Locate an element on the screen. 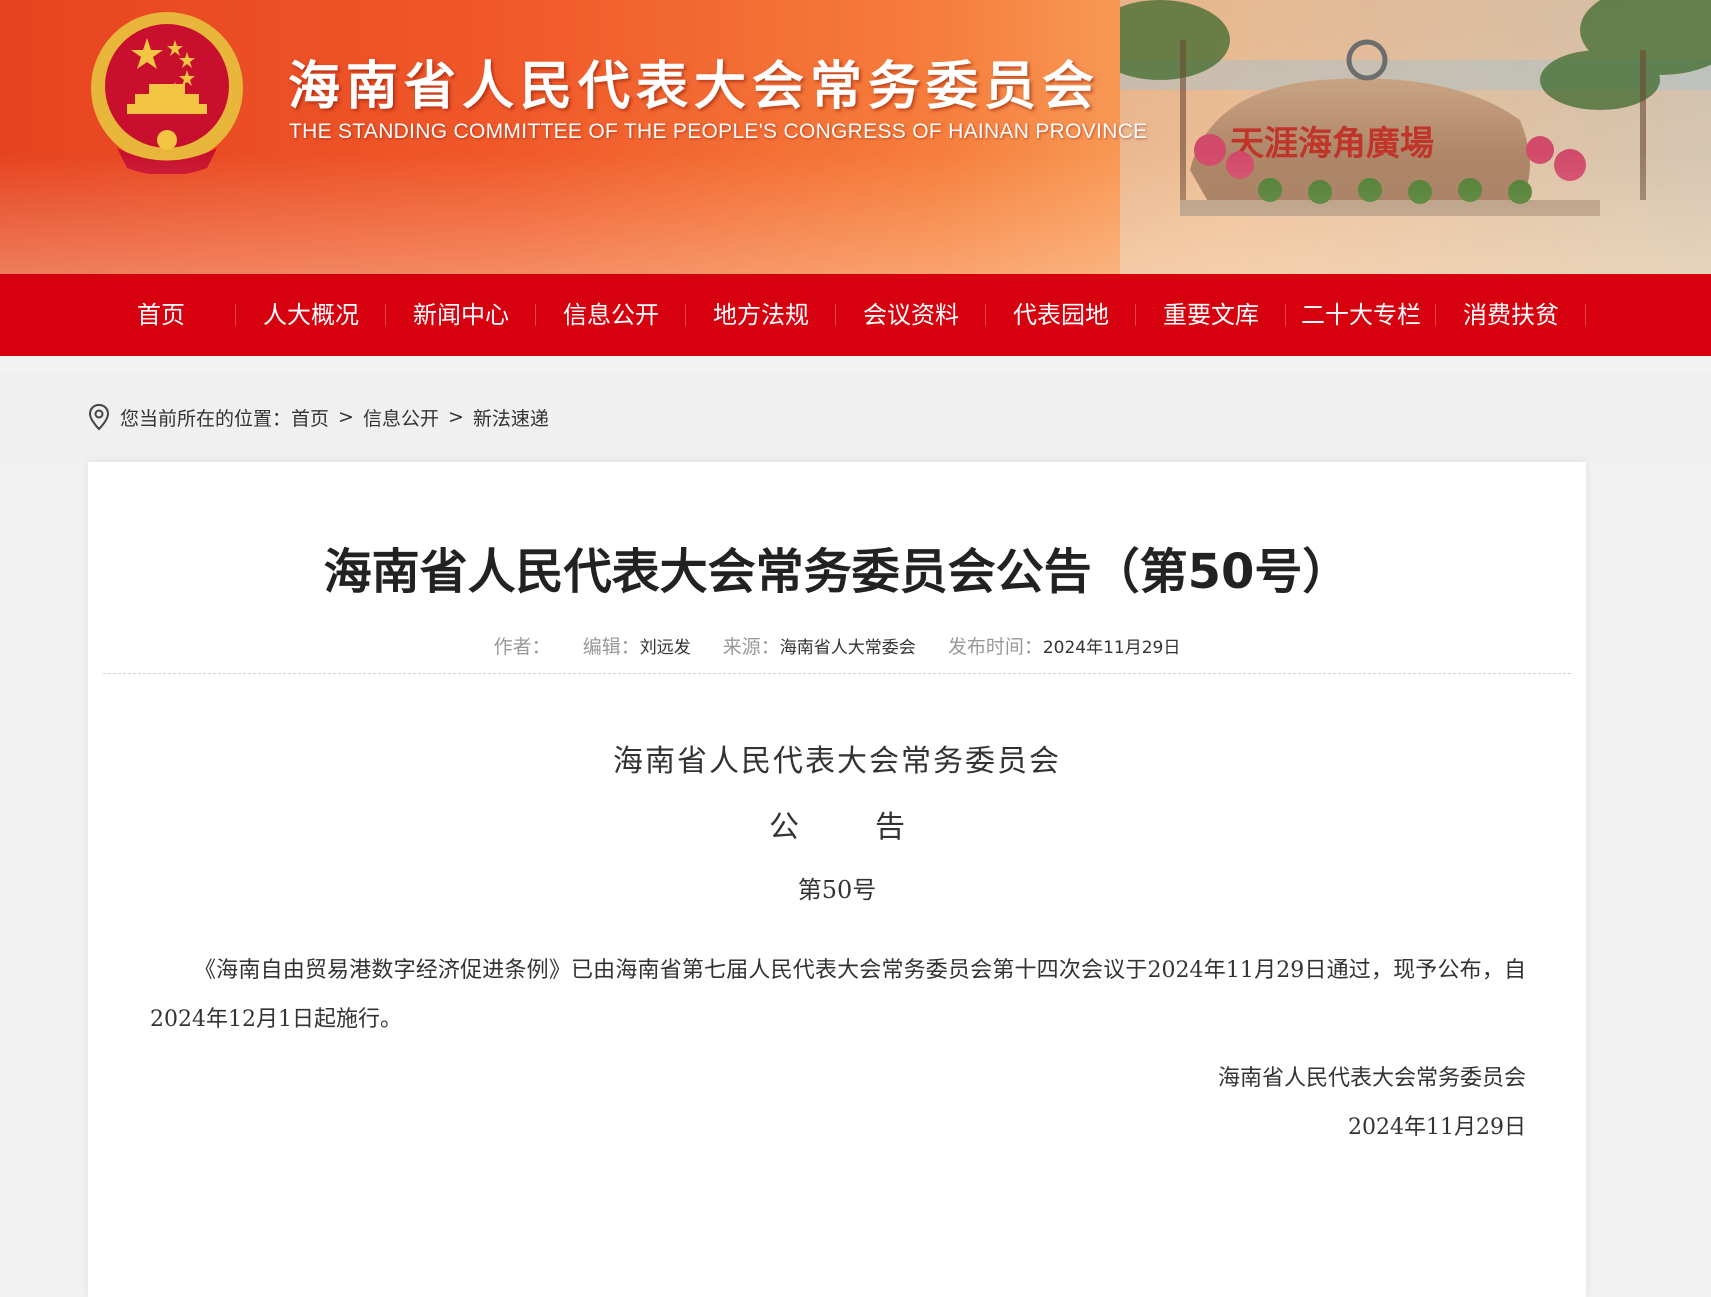  breadcrumb: 您当前所在的位置： 首页 > 信息公开 > 新法速递 is located at coordinates (318, 417).